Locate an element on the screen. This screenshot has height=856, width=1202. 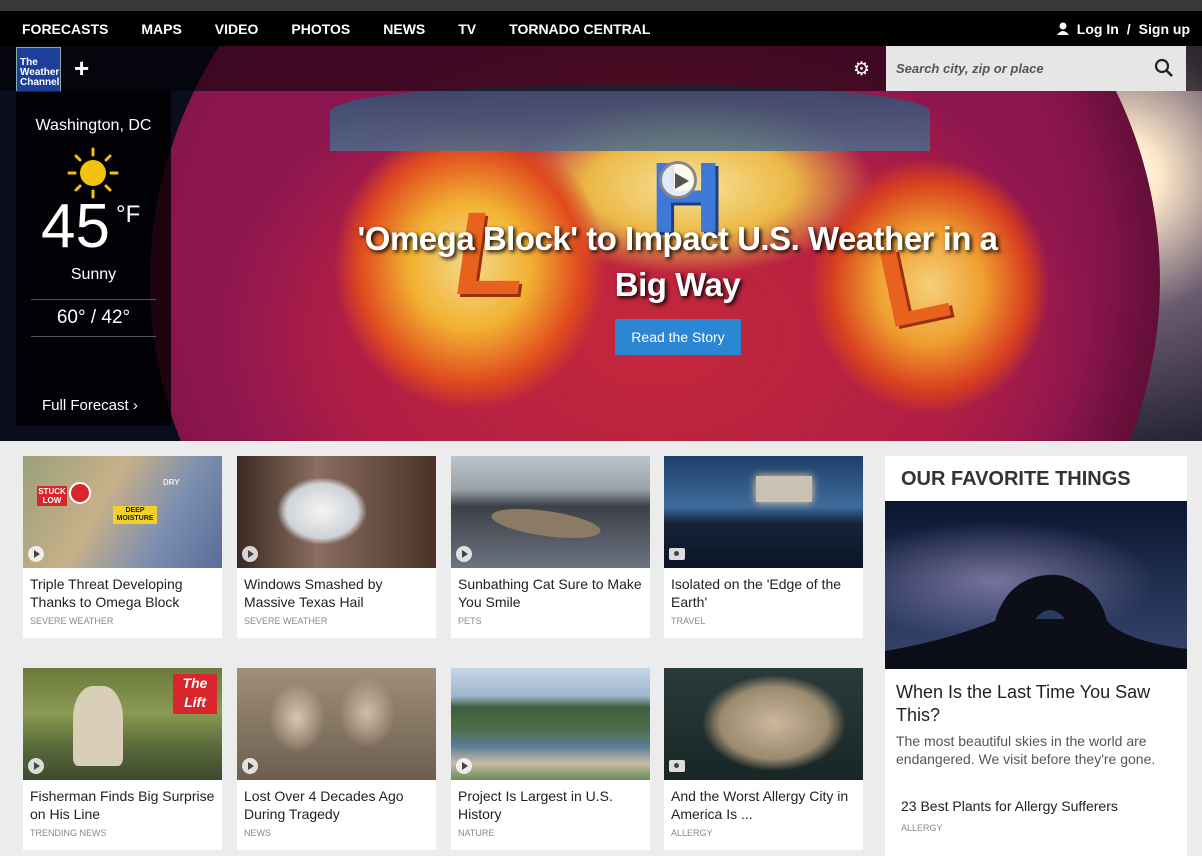
card-category: PETS is located at coordinates (470, 621).